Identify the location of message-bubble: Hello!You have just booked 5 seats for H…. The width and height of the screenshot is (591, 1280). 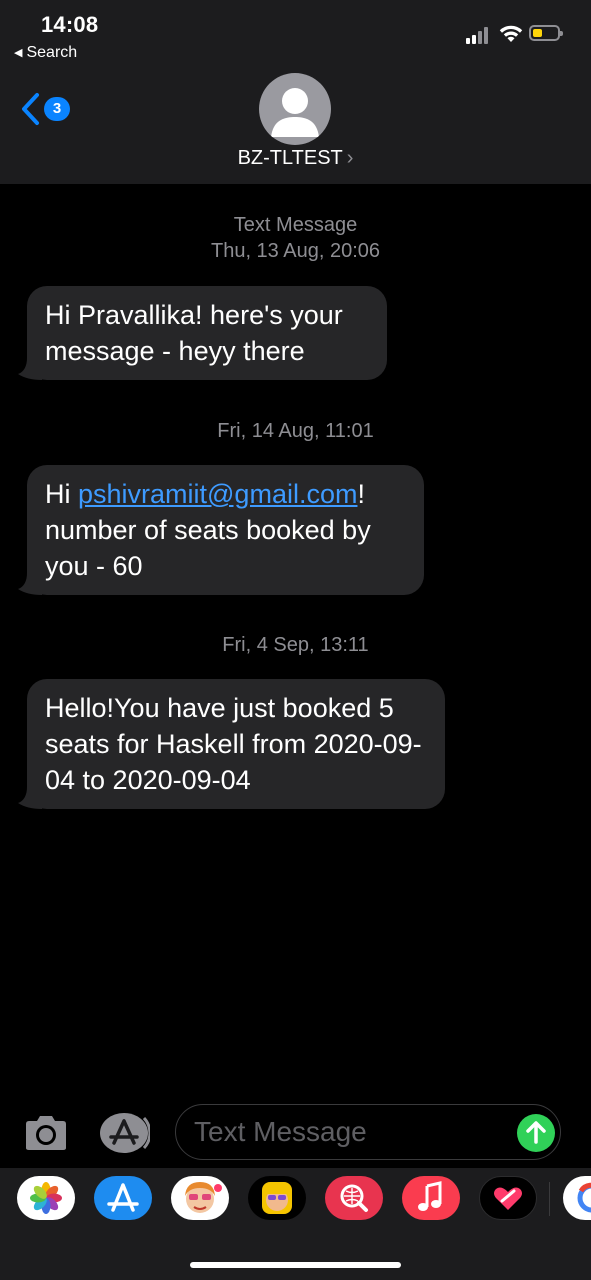
(231, 744).